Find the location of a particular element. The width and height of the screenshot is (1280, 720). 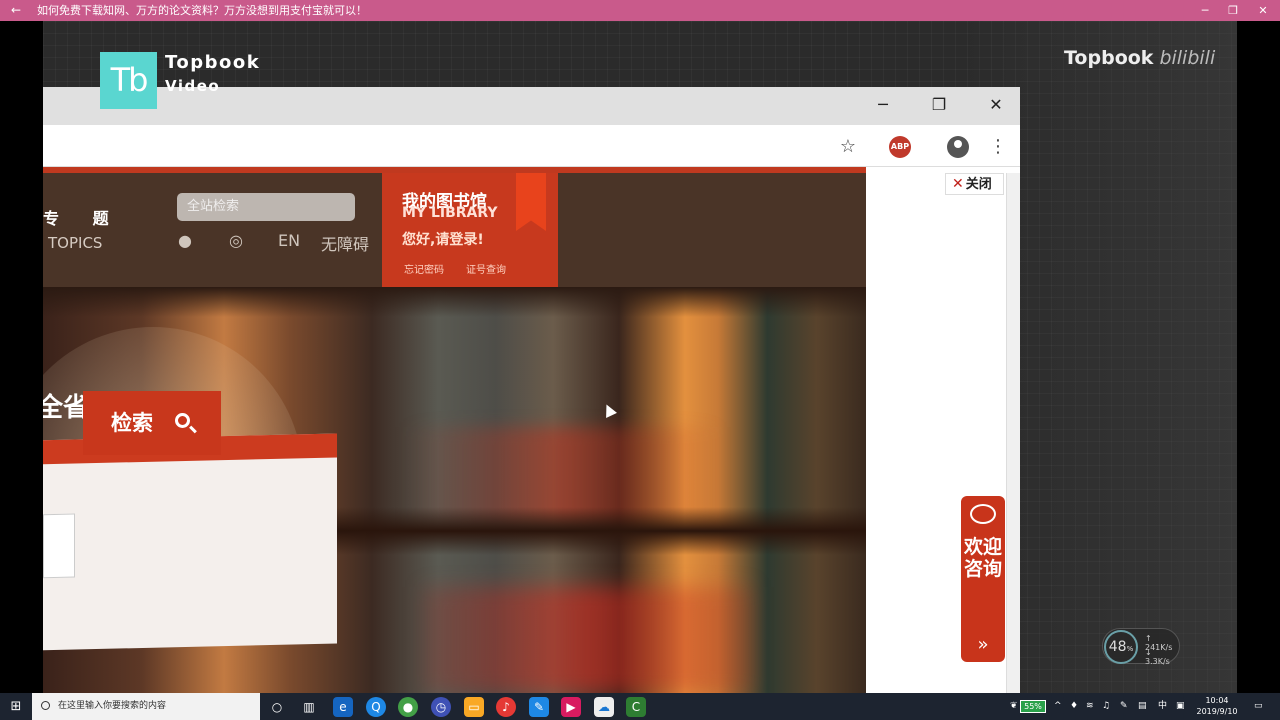

watermark-topbook: Topbook is located at coordinates (1109, 58).